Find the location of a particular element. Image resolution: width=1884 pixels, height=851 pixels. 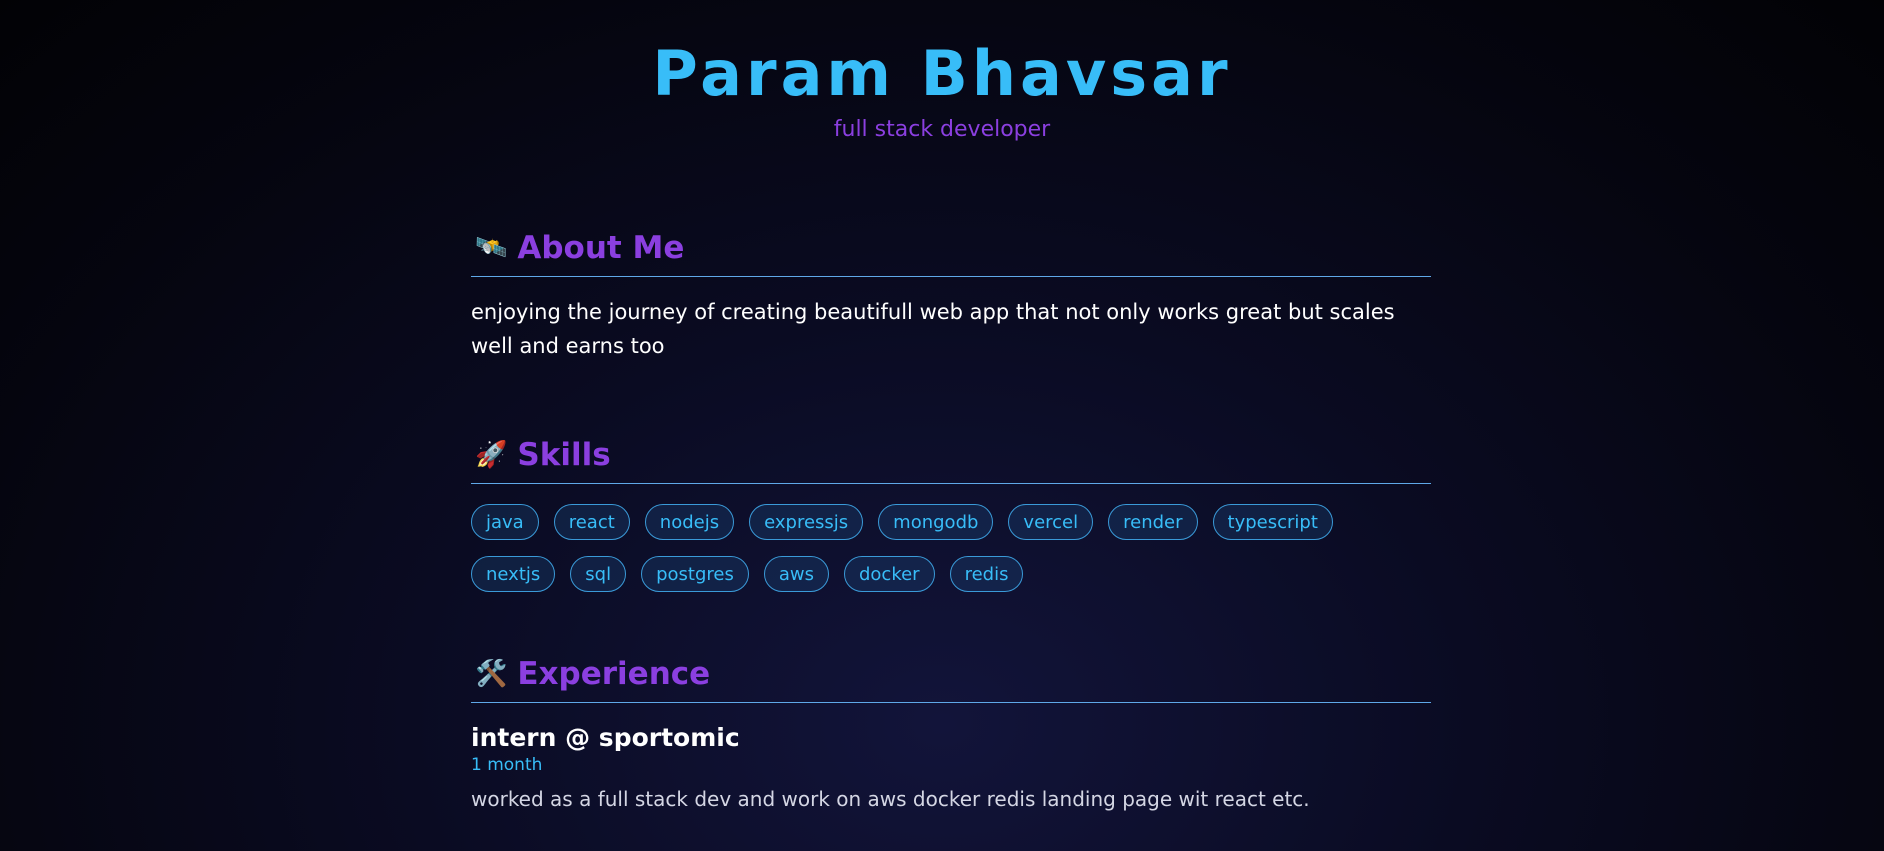

section-title-text: Skills is located at coordinates (564, 455).